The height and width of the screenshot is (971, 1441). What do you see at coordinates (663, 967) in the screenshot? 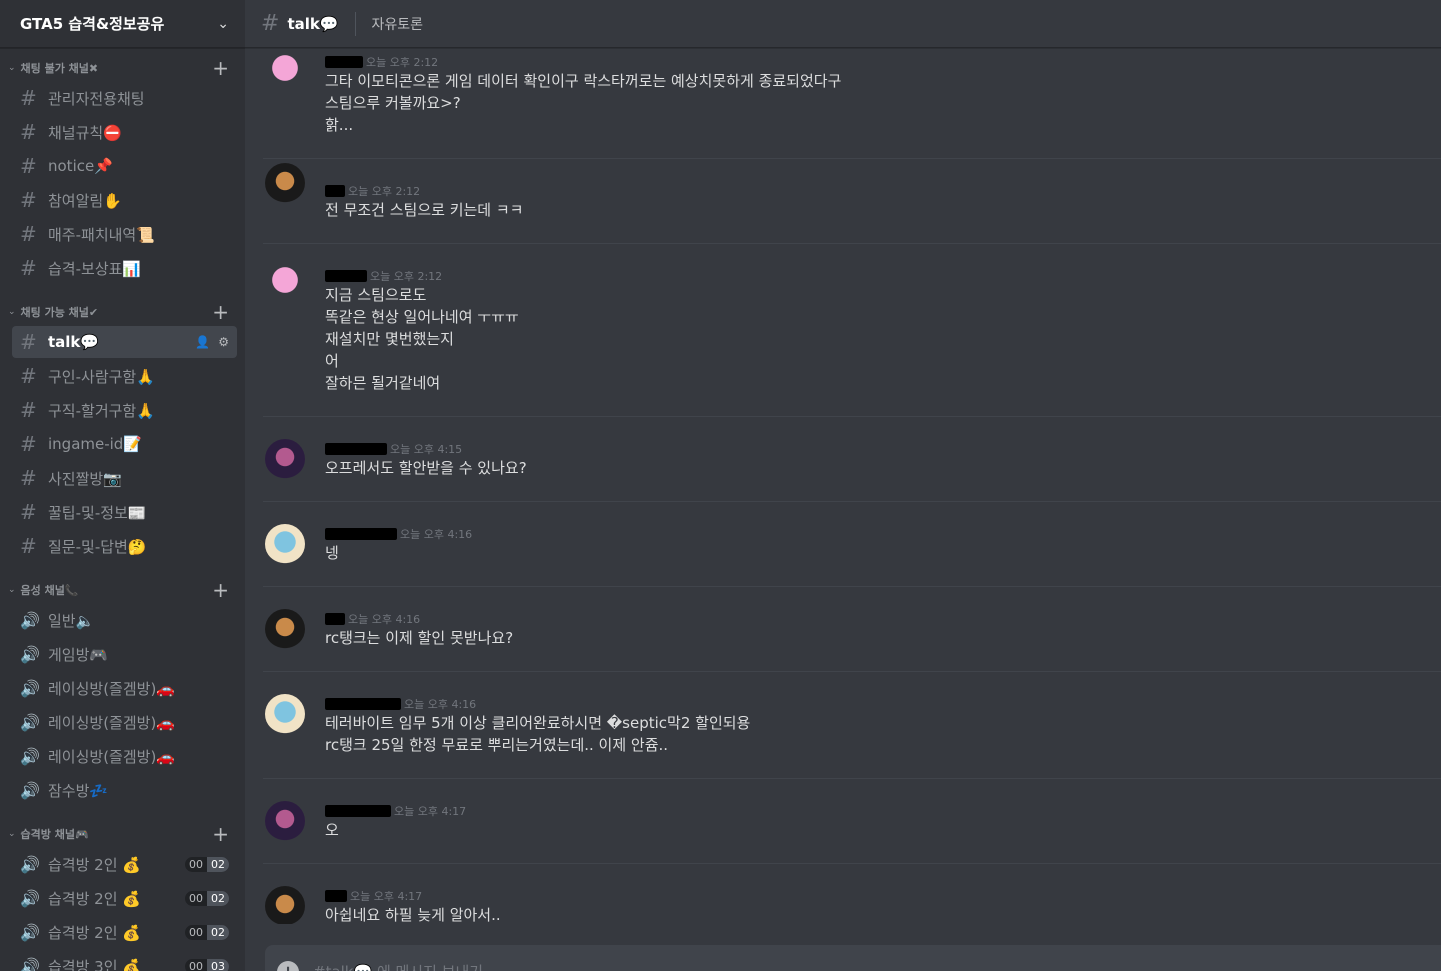
I see `message-input` at bounding box center [663, 967].